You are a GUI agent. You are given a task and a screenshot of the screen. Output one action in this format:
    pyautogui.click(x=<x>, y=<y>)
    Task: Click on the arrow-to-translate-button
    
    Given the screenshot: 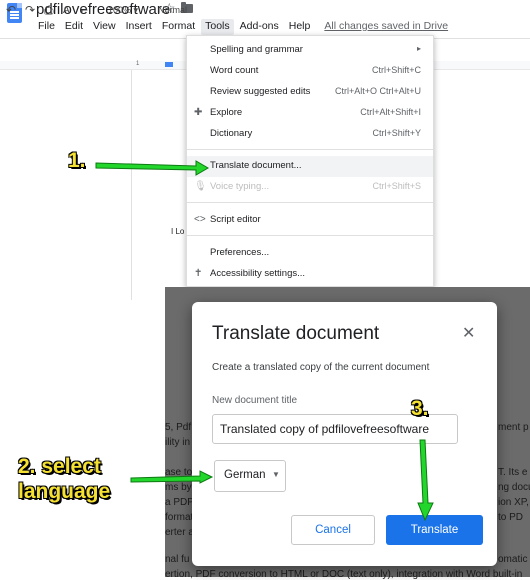 What is the action you would take?
    pyautogui.click(x=425, y=480)
    